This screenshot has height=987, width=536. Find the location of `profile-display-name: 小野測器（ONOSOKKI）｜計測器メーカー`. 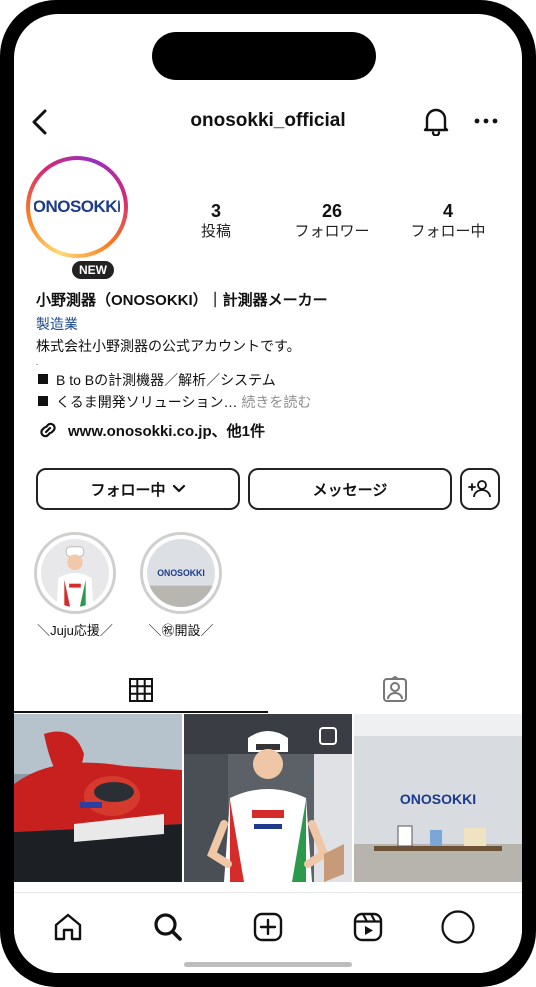

profile-display-name: 小野測器（ONOSOKKI）｜計測器メーカー is located at coordinates (182, 300).